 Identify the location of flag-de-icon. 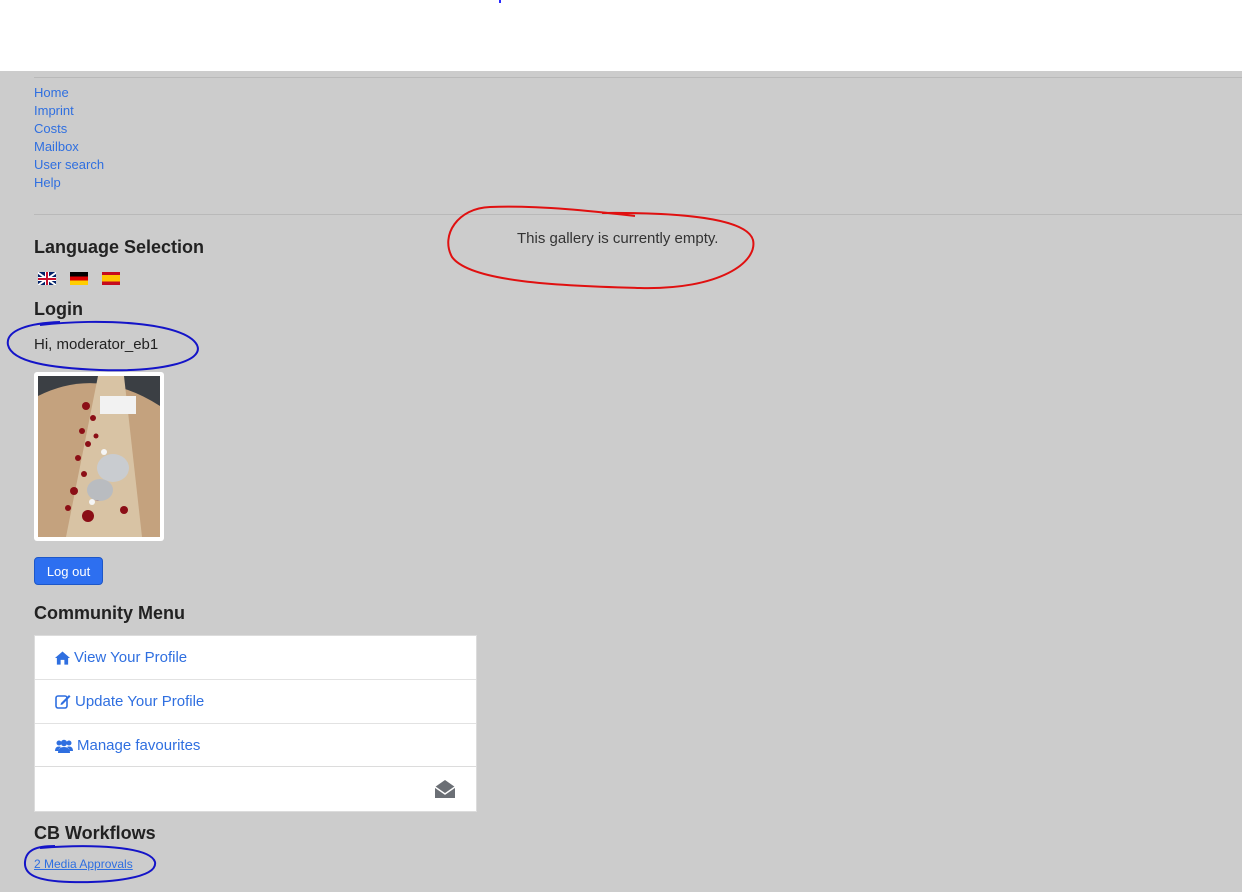
(79, 278).